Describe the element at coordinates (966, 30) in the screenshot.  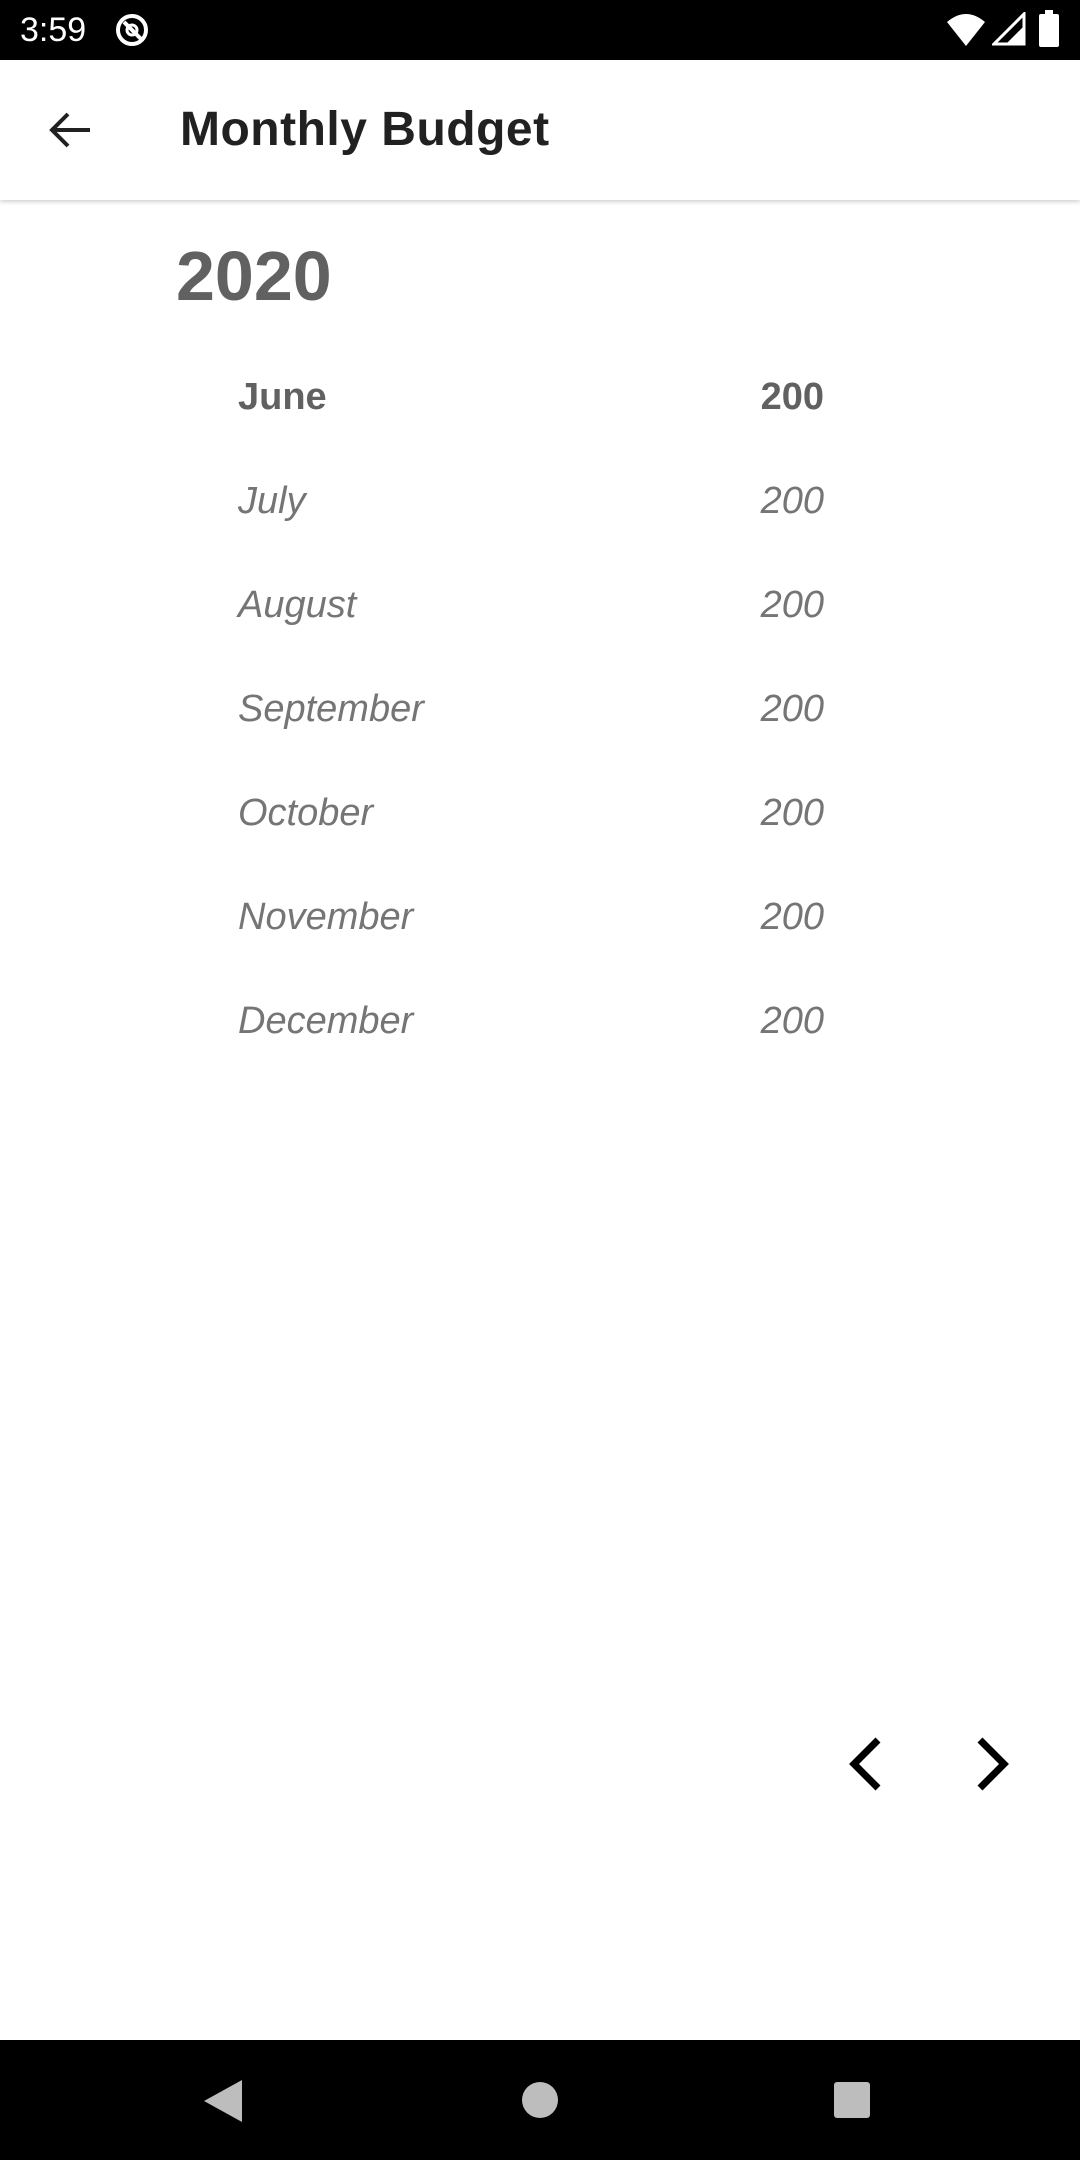
I see `wifi-icon` at that location.